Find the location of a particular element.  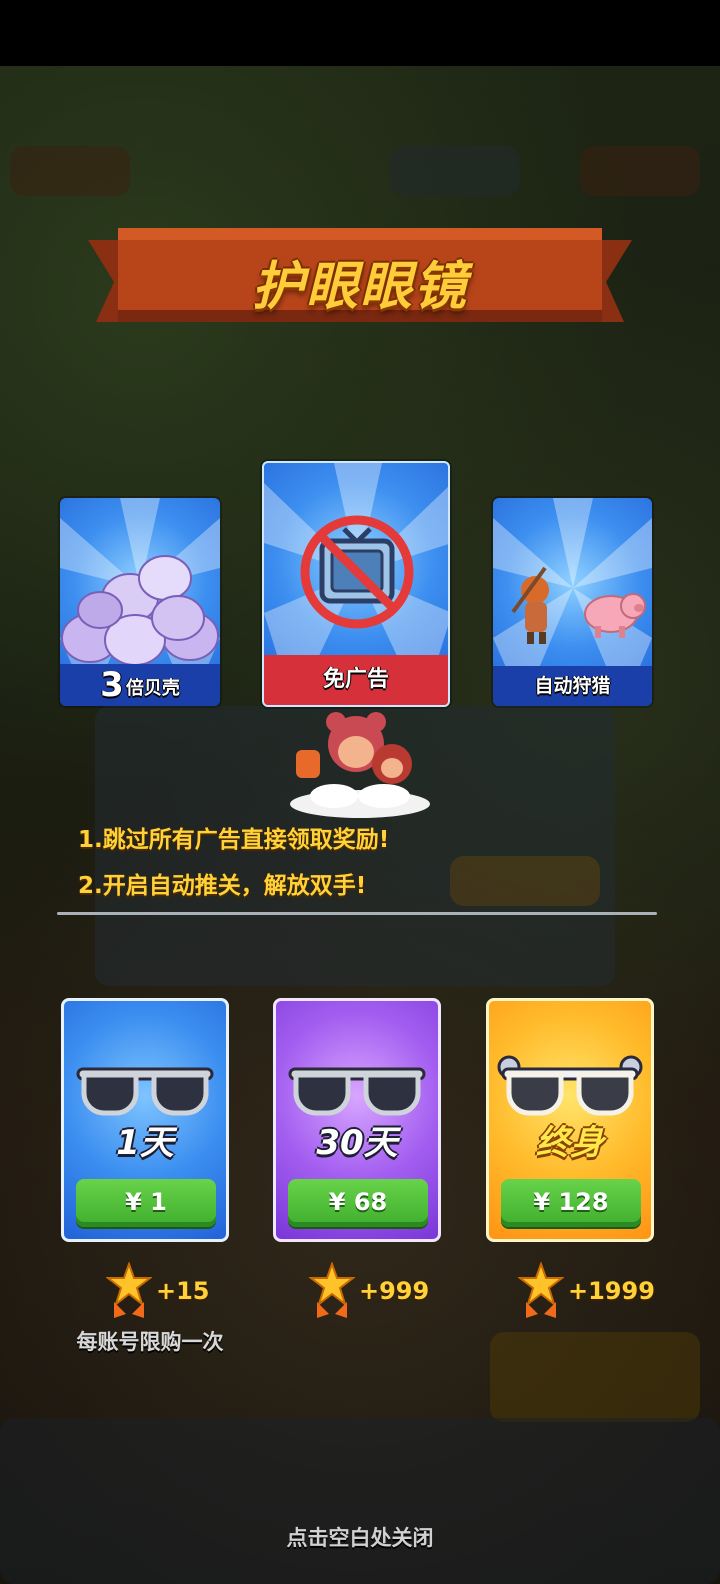

buy-button-30-days: ¥ 68 is located at coordinates (358, 1203).